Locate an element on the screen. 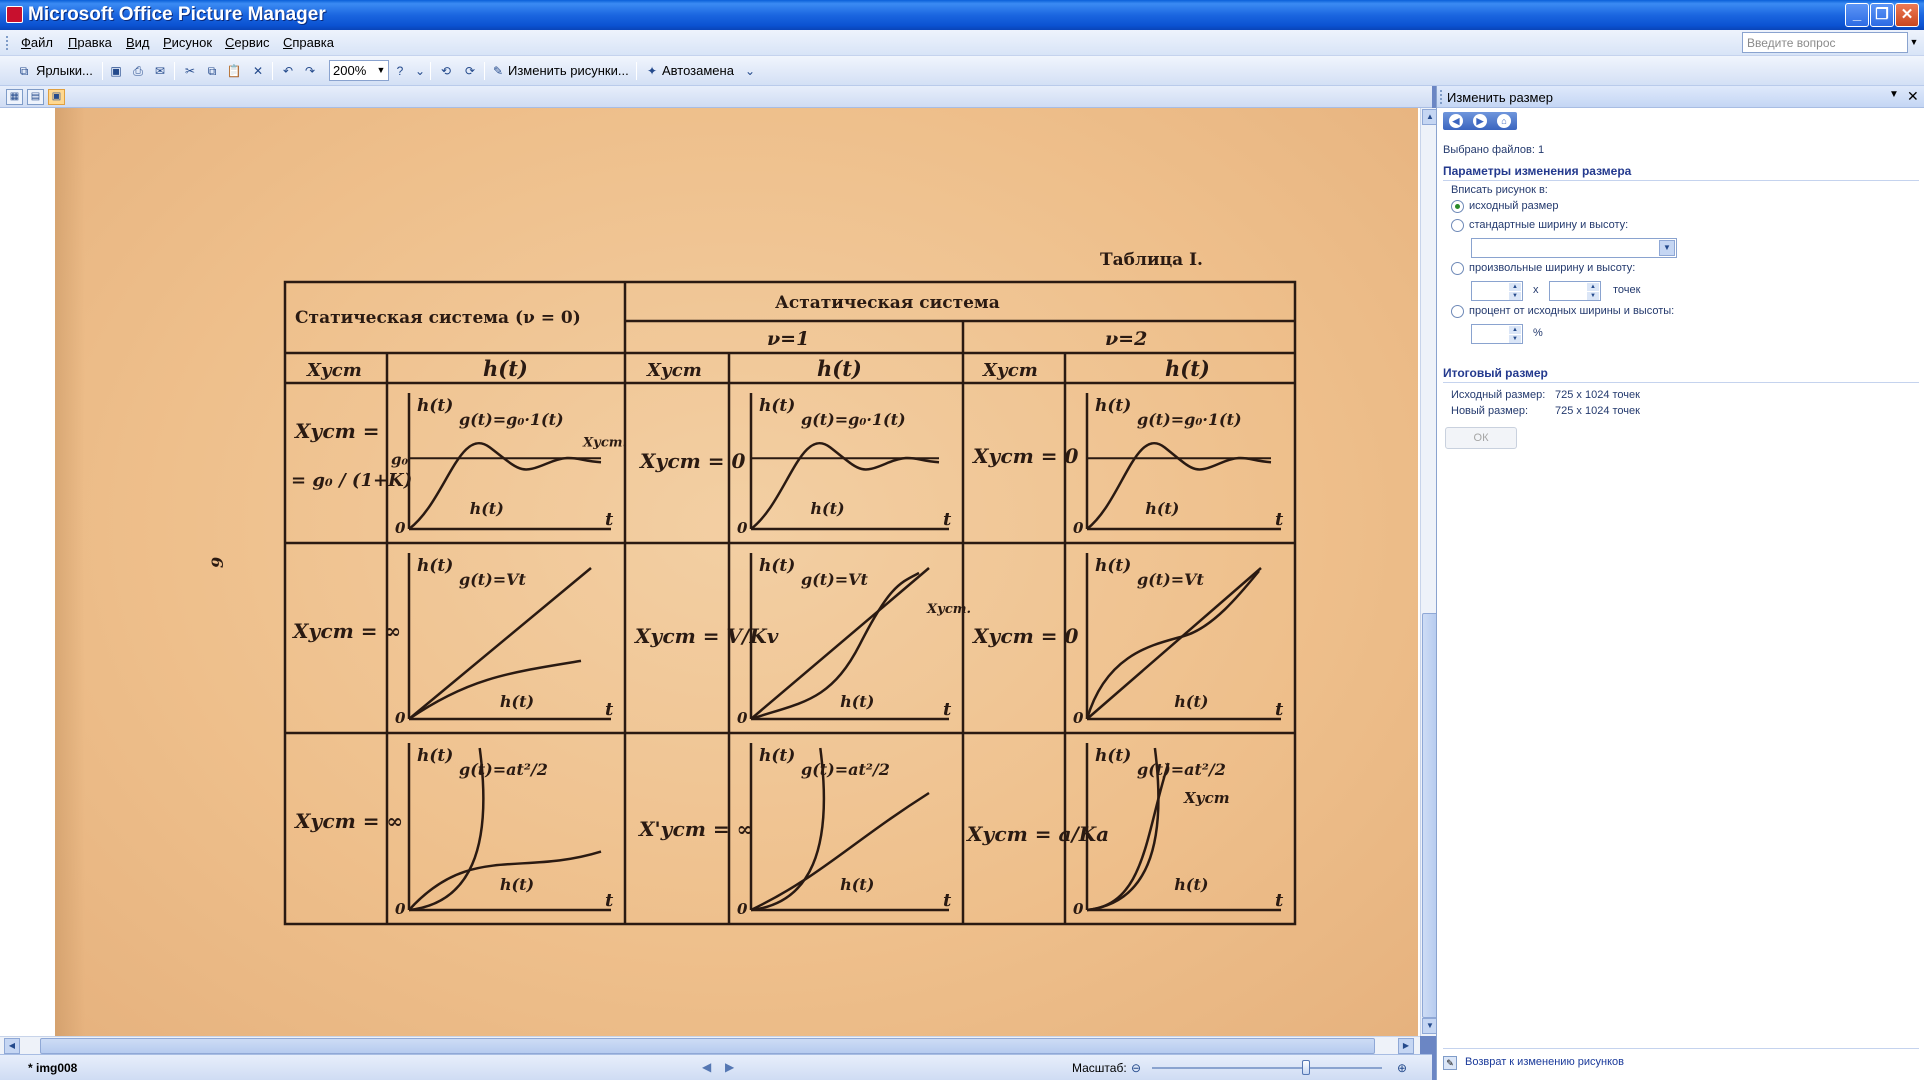 Image resolution: width=1924 pixels, height=1080 pixels. menu-edit: Правка is located at coordinates (90, 42).